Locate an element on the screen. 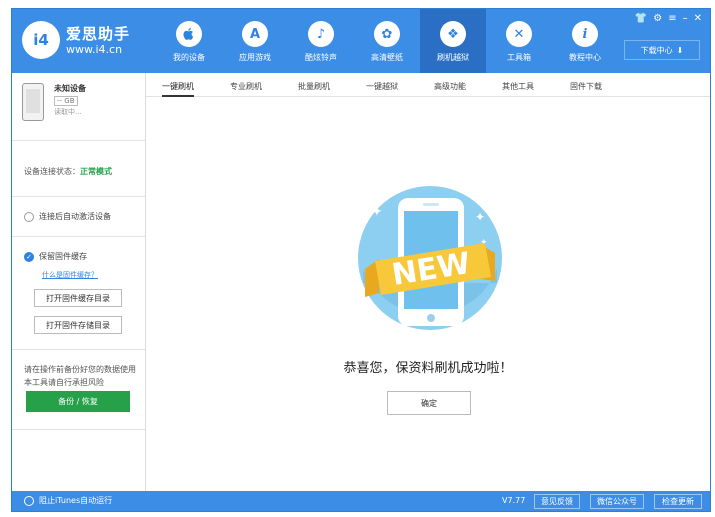 The image size is (715, 517). auto-activate-option: 连接后自动激活设备 is located at coordinates (67, 216).